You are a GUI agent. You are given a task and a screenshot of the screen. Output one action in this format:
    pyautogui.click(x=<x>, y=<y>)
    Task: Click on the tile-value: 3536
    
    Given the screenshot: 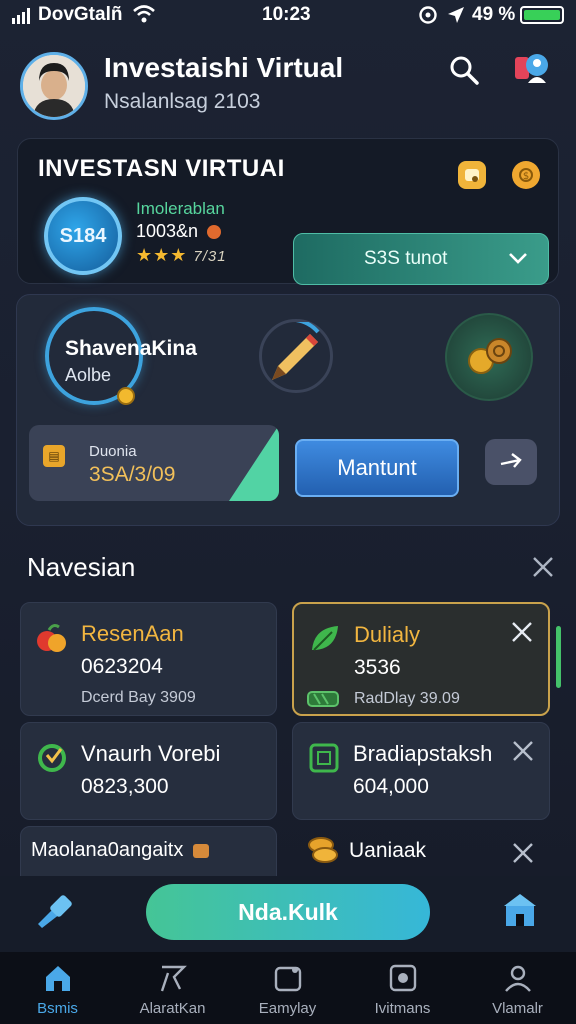 What is the action you would take?
    pyautogui.click(x=377, y=667)
    